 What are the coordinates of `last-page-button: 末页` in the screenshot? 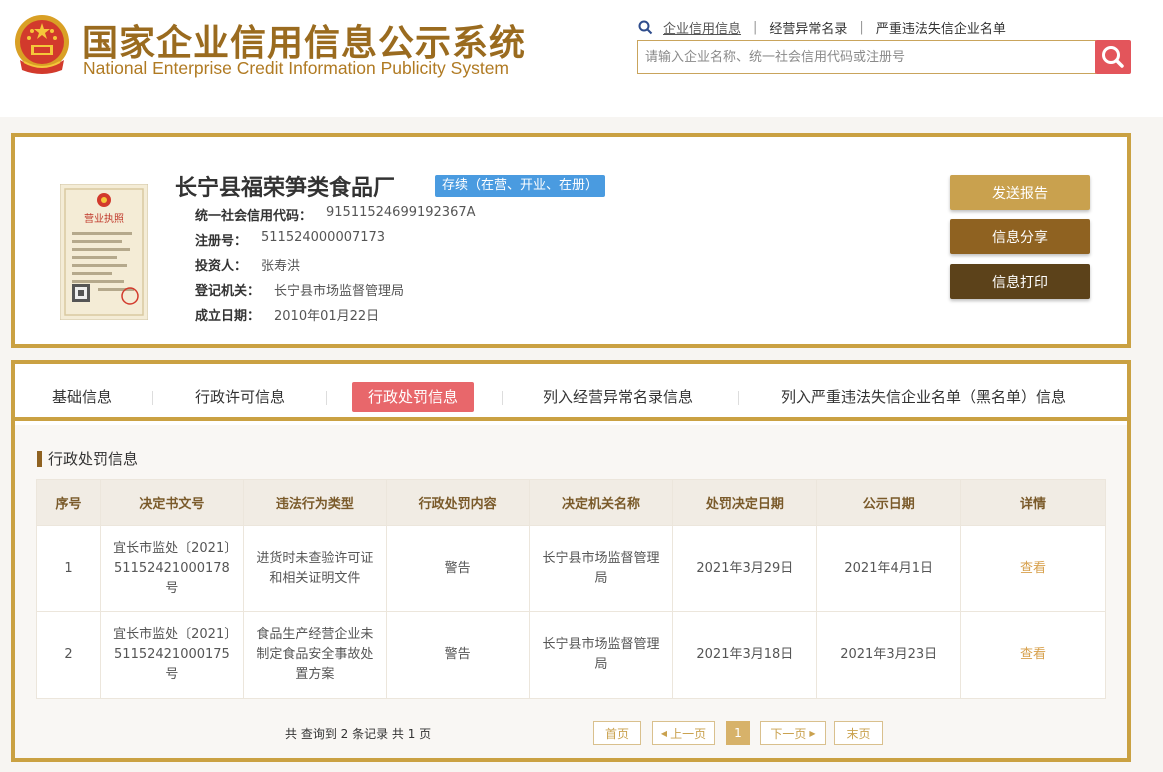 It's located at (858, 733).